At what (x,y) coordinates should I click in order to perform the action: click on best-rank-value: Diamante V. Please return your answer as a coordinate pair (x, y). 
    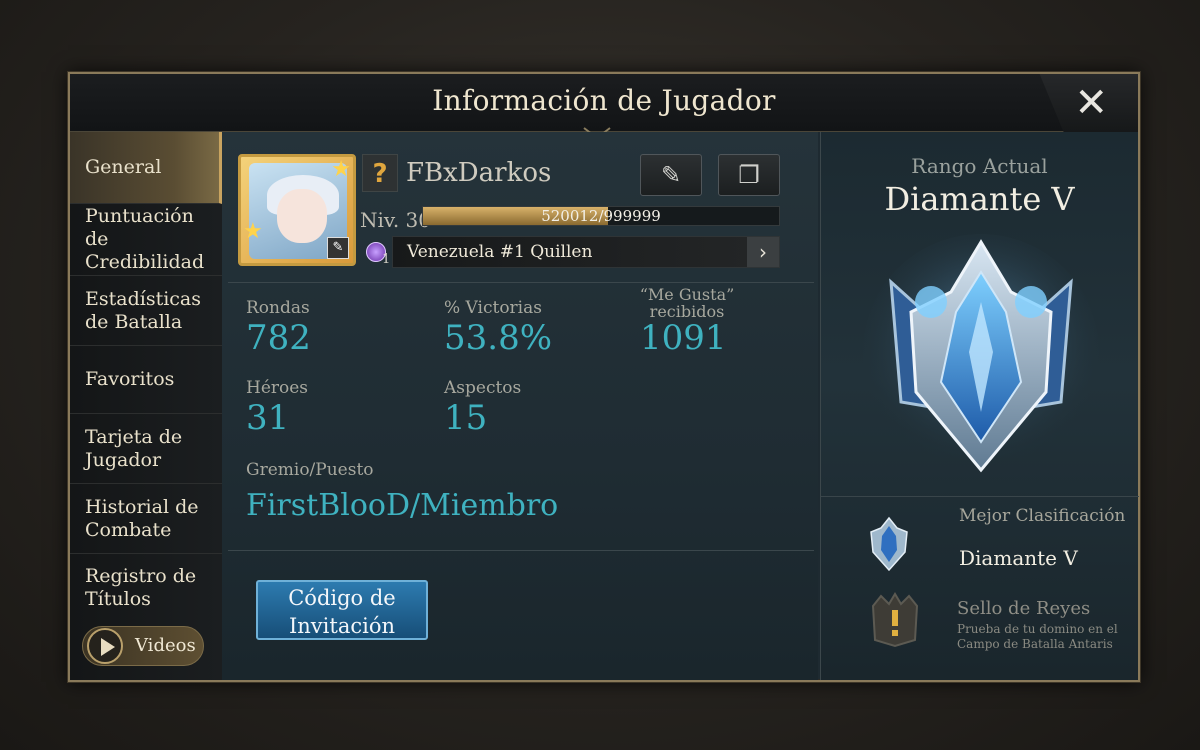
    Looking at the image, I should click on (1018, 558).